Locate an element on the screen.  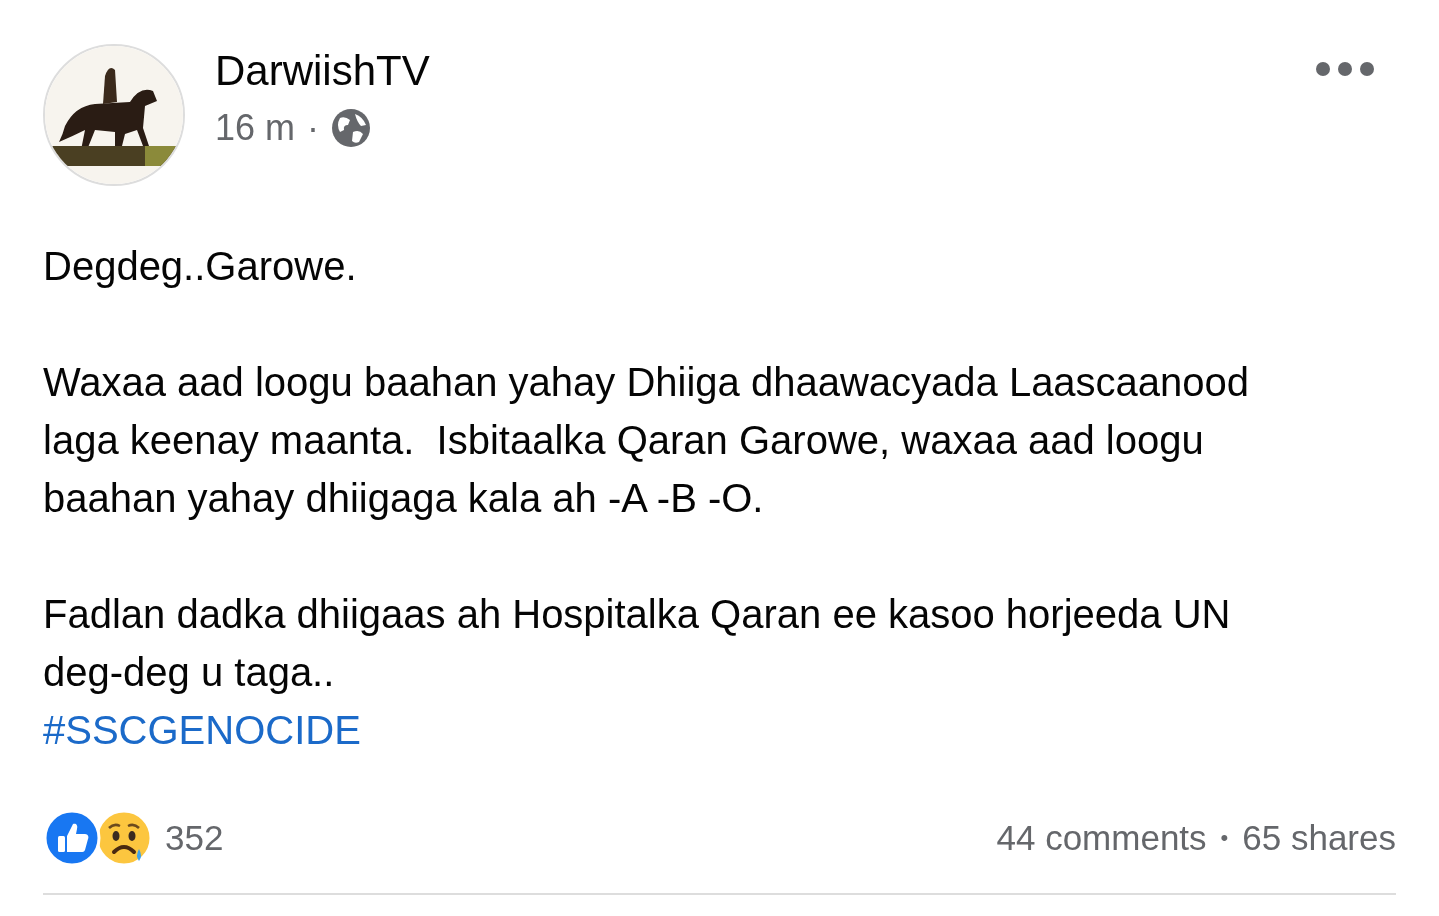
more-options-icon is located at coordinates (1345, 69).